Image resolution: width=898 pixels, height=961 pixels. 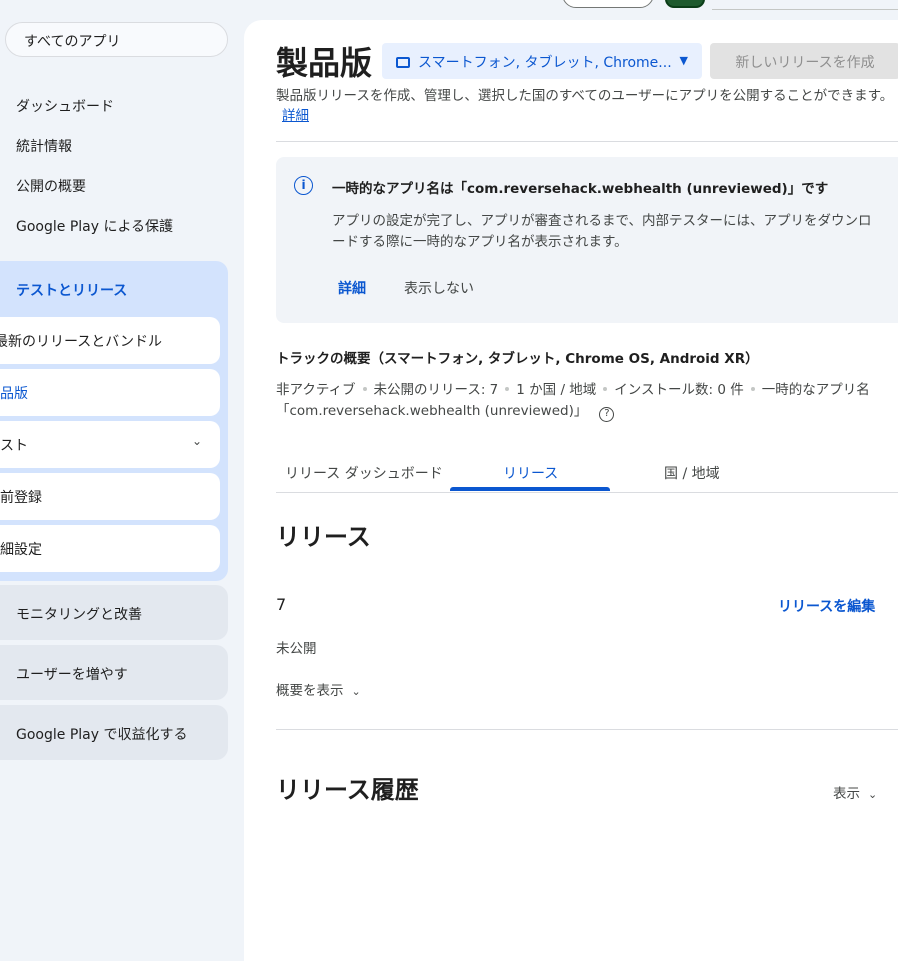 I want to click on tab-divider, so click(x=587, y=492).